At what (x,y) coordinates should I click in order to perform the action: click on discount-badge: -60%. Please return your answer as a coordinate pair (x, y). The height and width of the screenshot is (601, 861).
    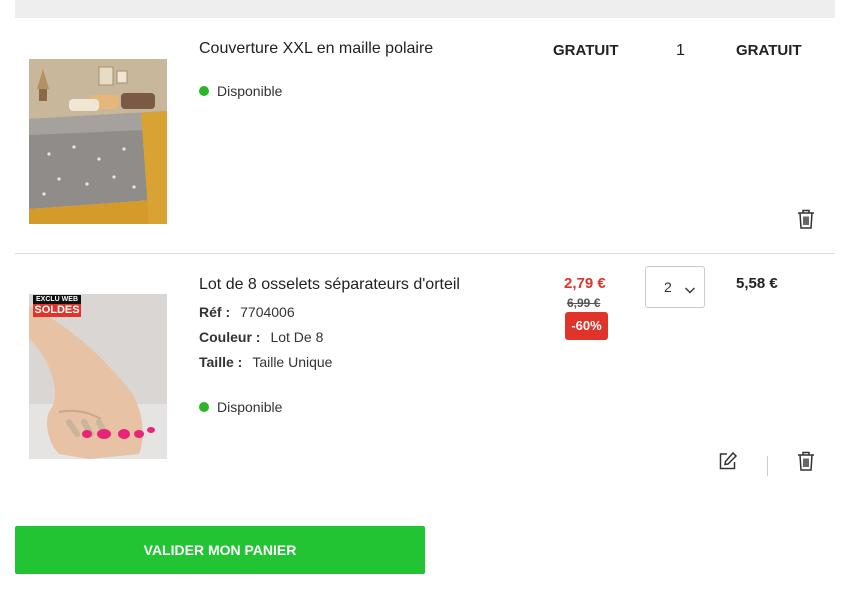
    Looking at the image, I should click on (586, 326).